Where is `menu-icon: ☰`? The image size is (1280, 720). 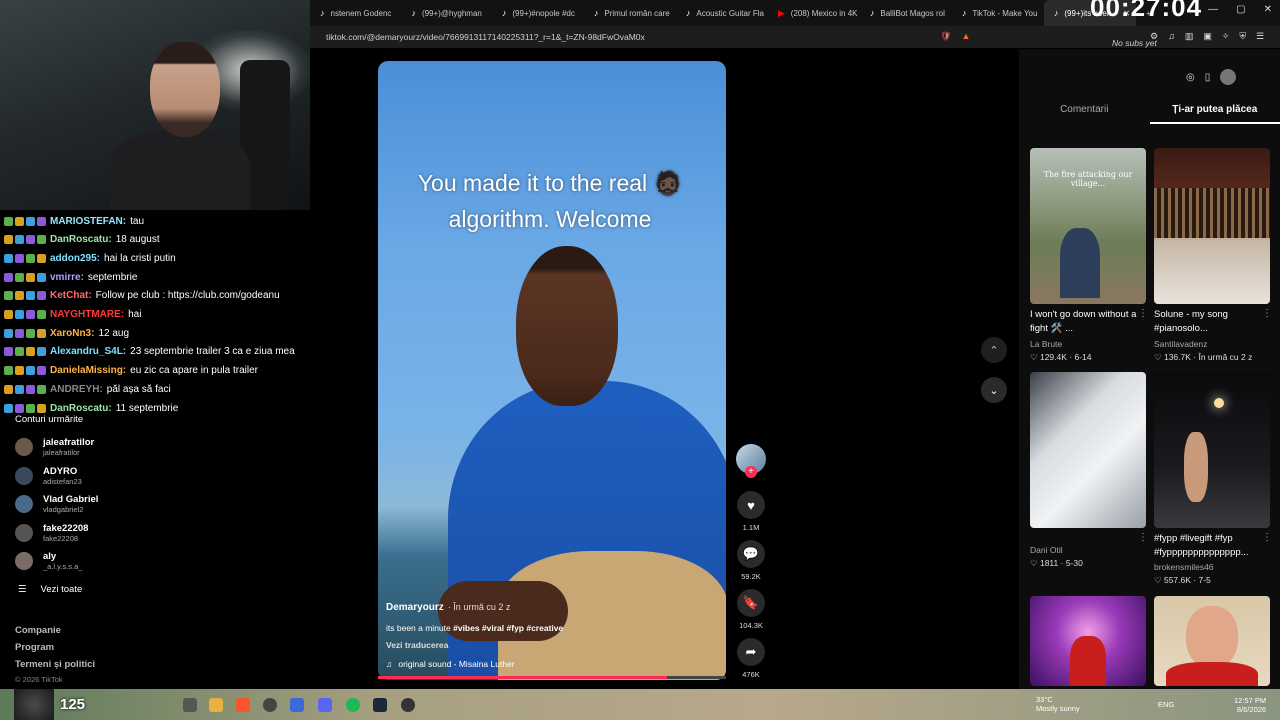 menu-icon: ☰ is located at coordinates (1260, 36).